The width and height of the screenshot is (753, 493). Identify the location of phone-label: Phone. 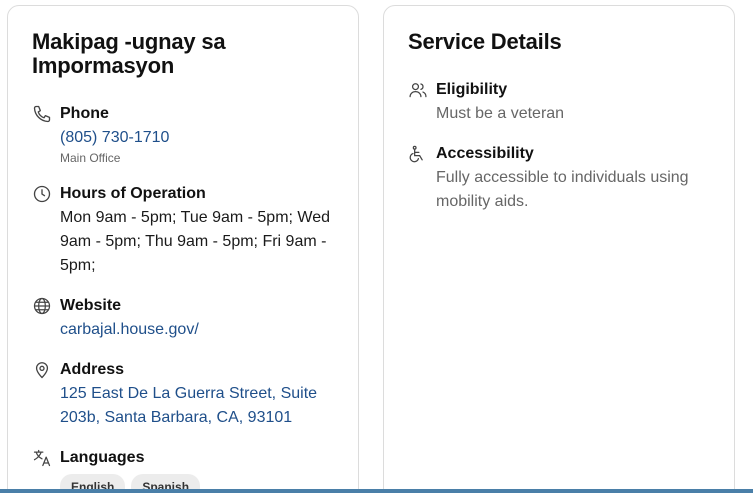
(84, 113).